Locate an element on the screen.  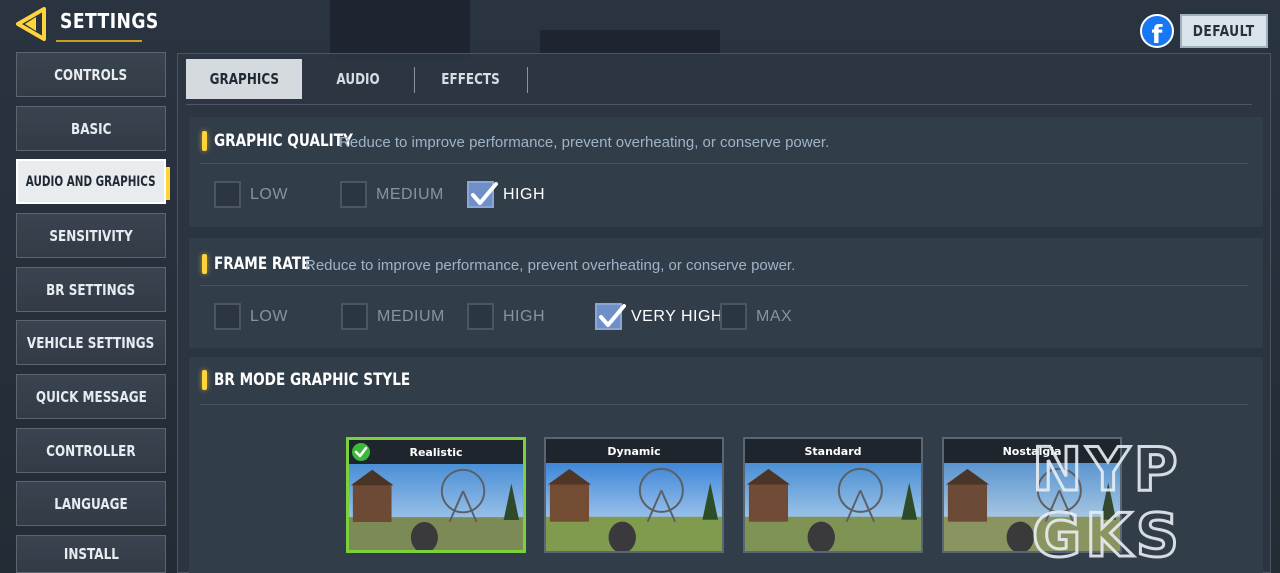
title-underline is located at coordinates (99, 41).